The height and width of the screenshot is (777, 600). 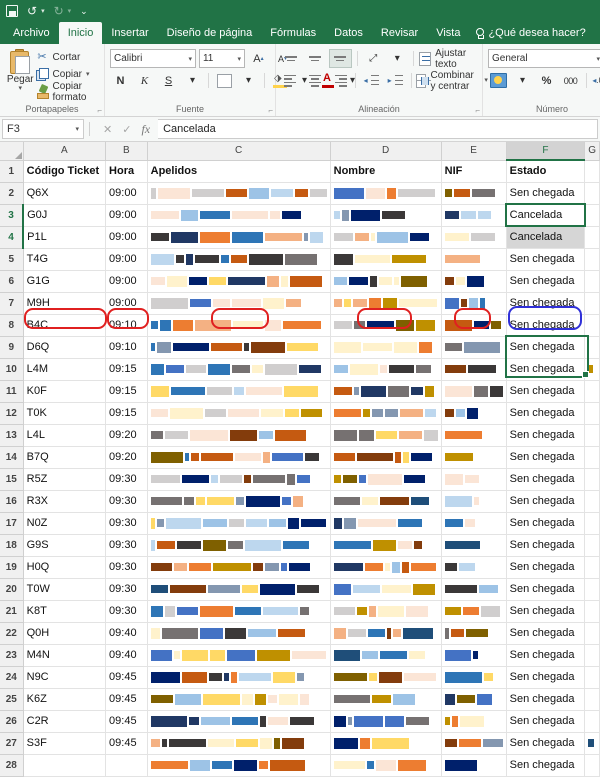 What do you see at coordinates (12, 215) in the screenshot?
I see `row-header-3: 3` at bounding box center [12, 215].